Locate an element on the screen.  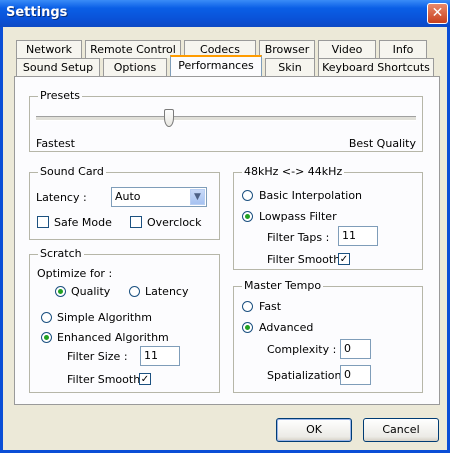
safe-mode-label: Safe Mode is located at coordinates (83, 222).